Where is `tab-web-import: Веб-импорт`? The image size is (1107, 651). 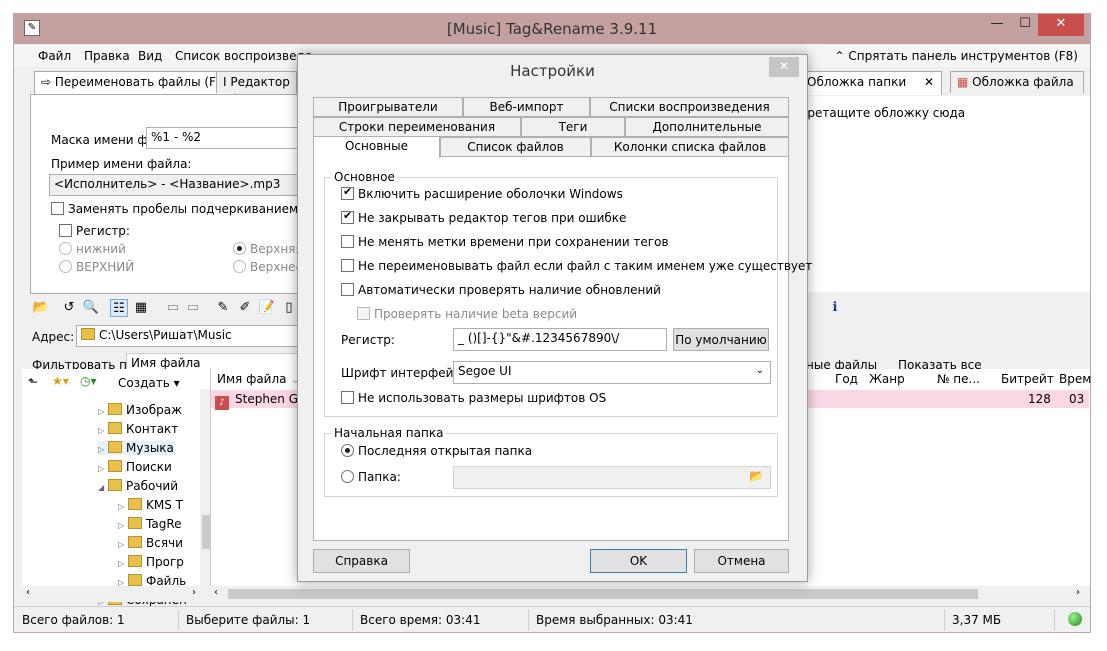 tab-web-import: Веб-импорт is located at coordinates (526, 107).